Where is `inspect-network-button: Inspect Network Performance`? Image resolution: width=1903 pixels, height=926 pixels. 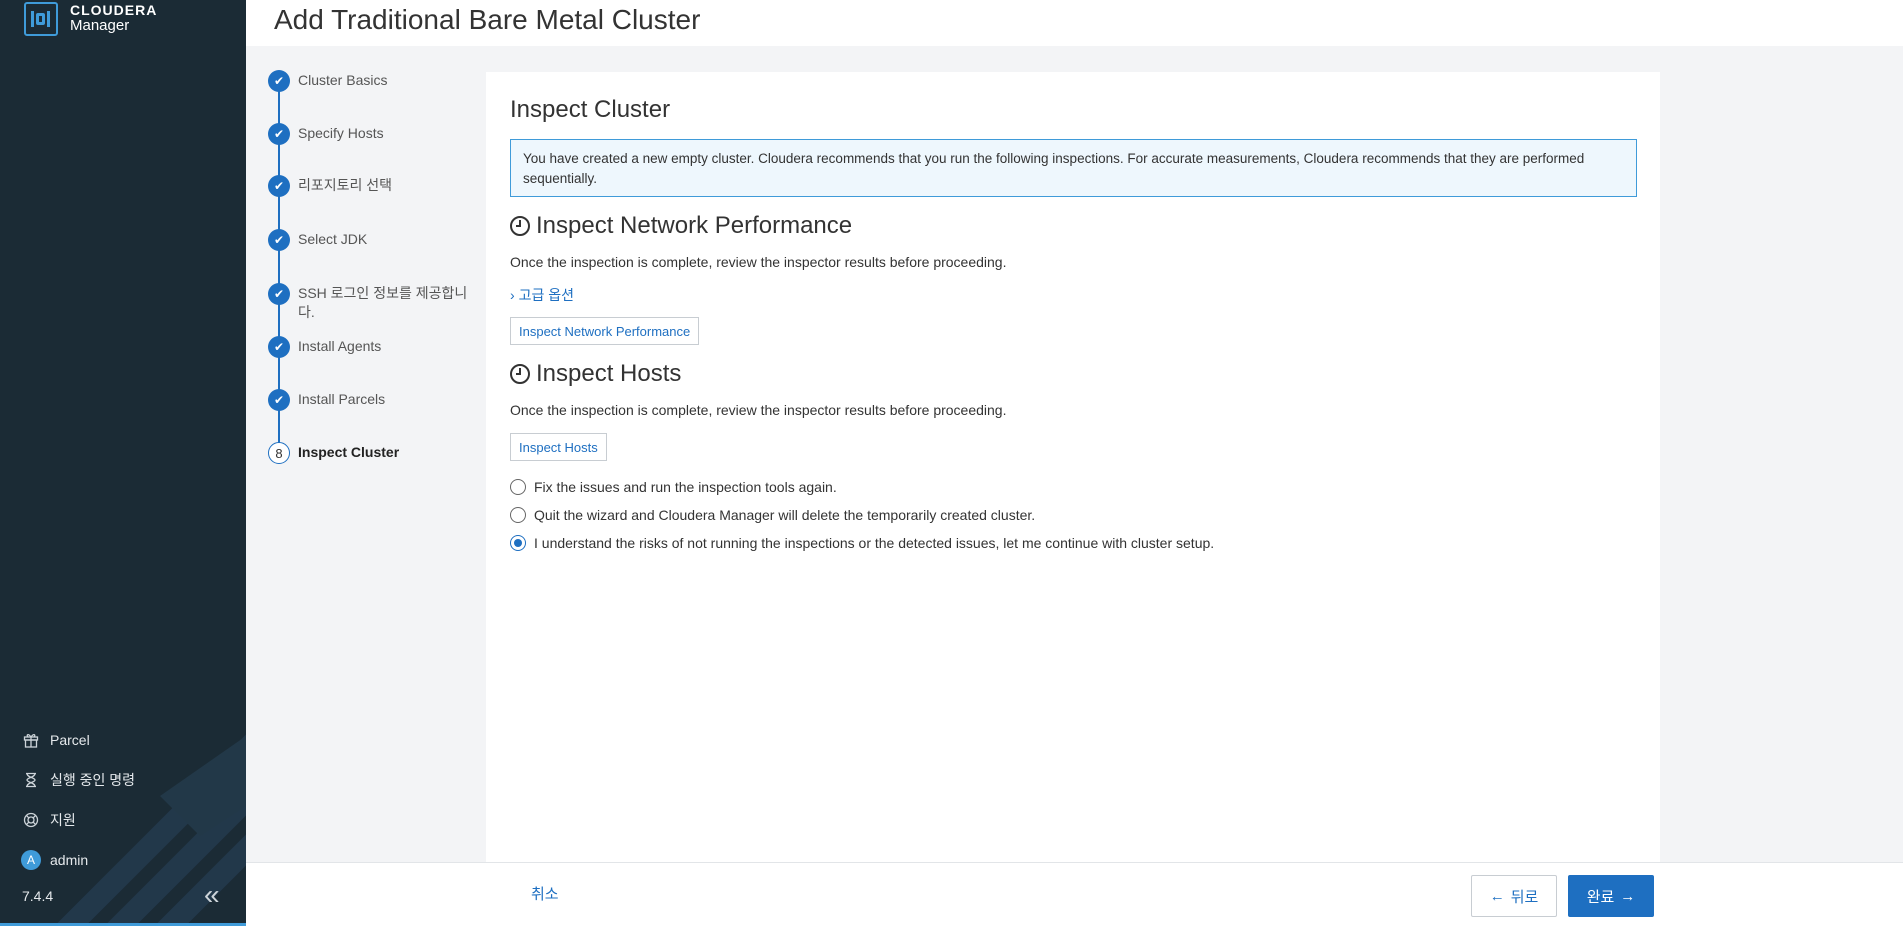
inspect-network-button: Inspect Network Performance is located at coordinates (605, 331).